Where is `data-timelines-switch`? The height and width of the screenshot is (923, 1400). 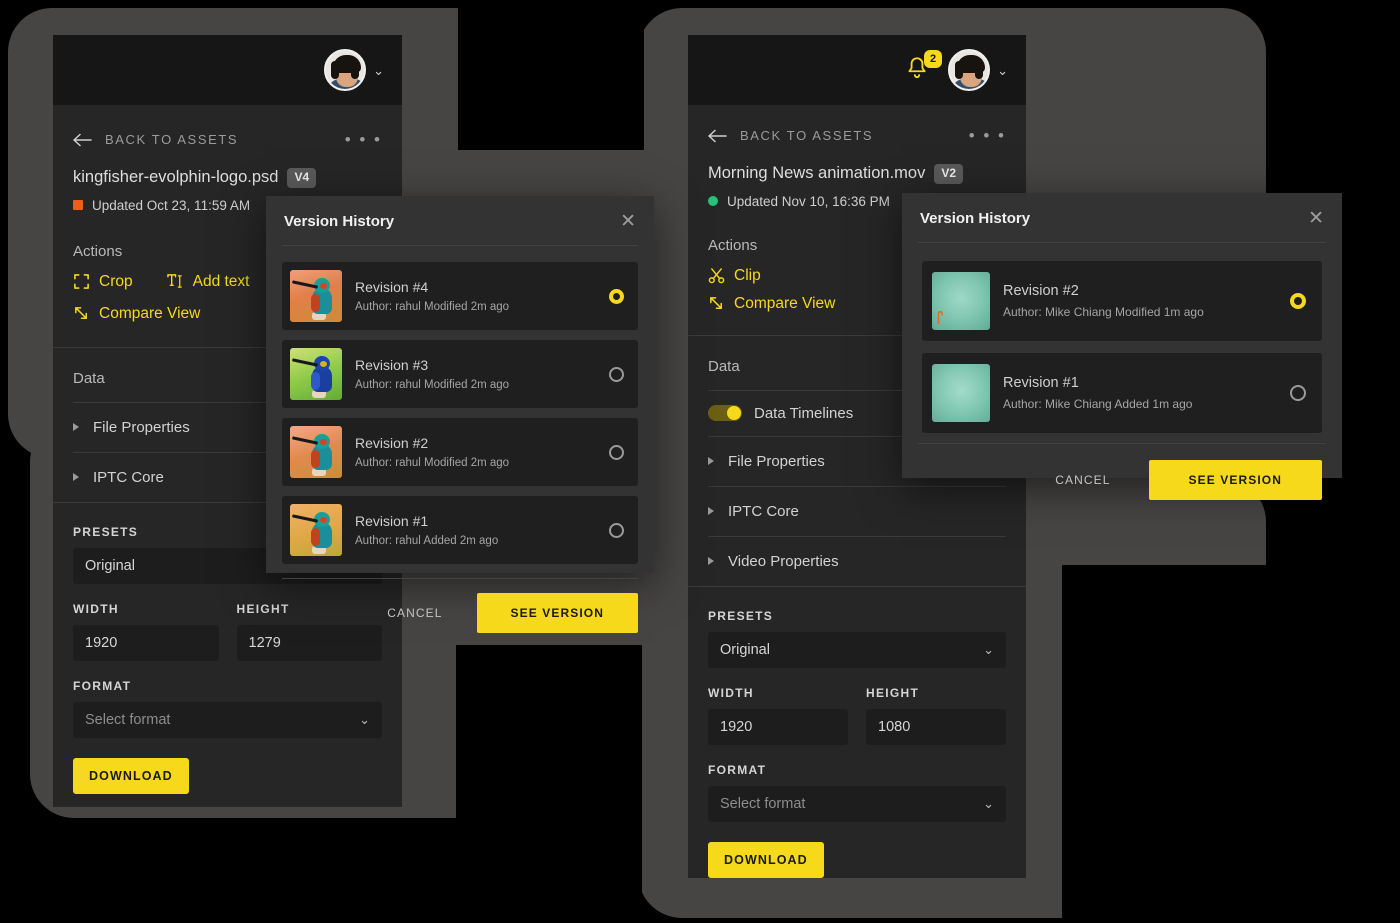
data-timelines-switch is located at coordinates (725, 413).